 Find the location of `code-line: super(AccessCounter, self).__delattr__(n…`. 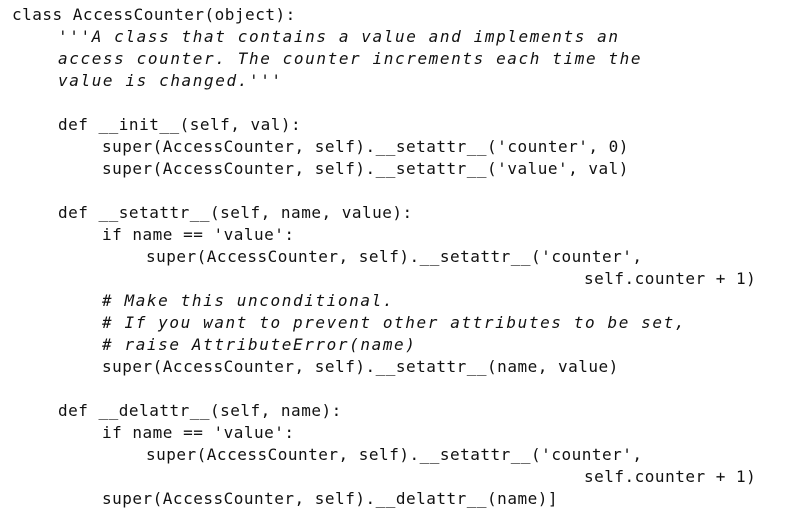

code-line: super(AccessCounter, self).__delattr__(n… is located at coordinates (330, 498).